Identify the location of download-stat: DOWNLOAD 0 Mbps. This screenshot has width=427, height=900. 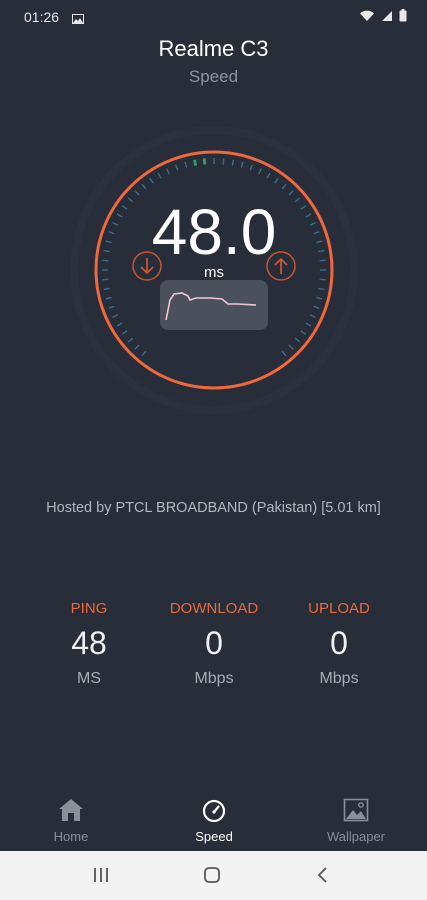
(214, 644).